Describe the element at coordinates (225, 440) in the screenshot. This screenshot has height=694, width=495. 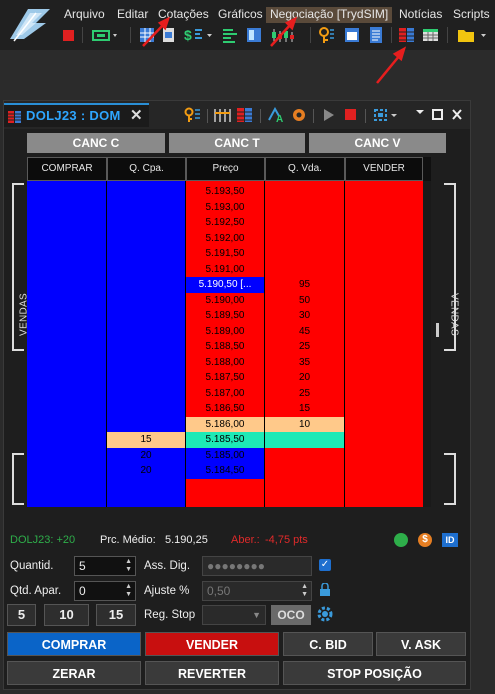
I see `price-cell: 5.185,50` at that location.